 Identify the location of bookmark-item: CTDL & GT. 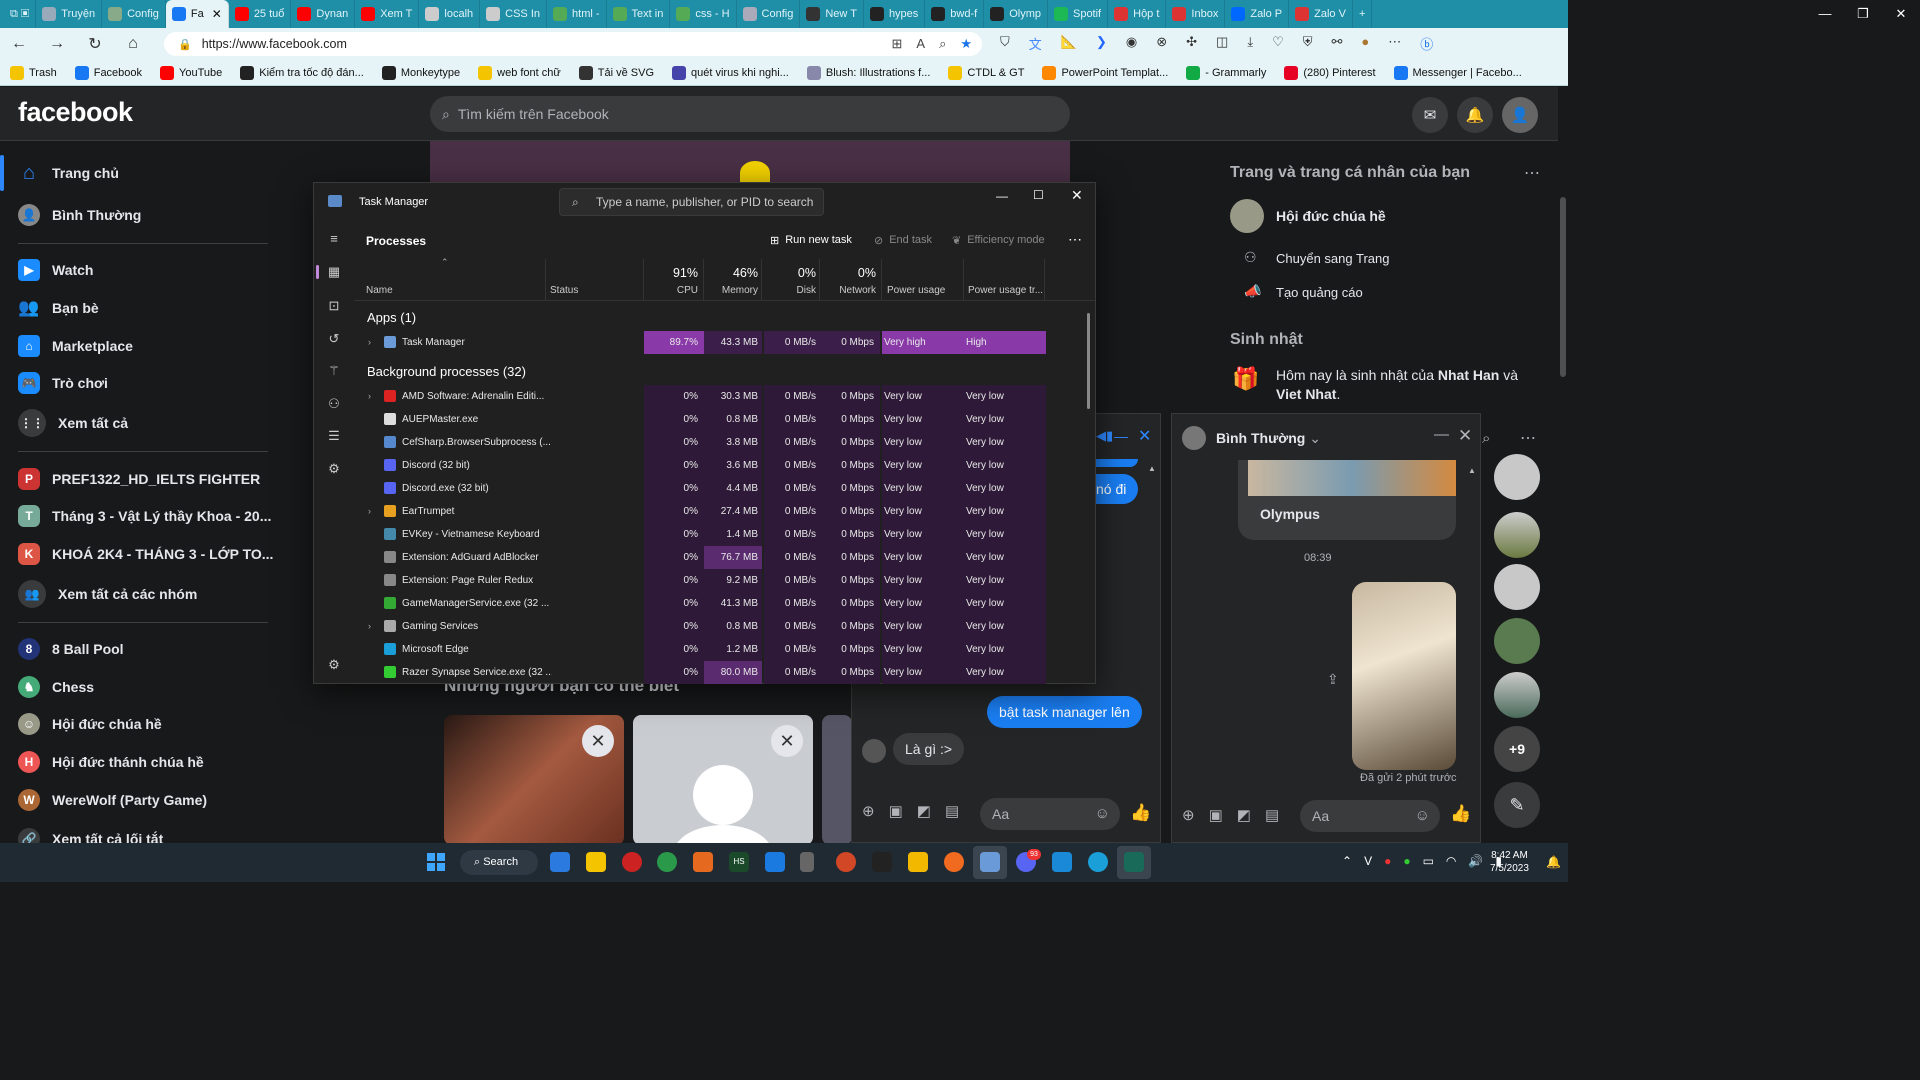
(986, 72).